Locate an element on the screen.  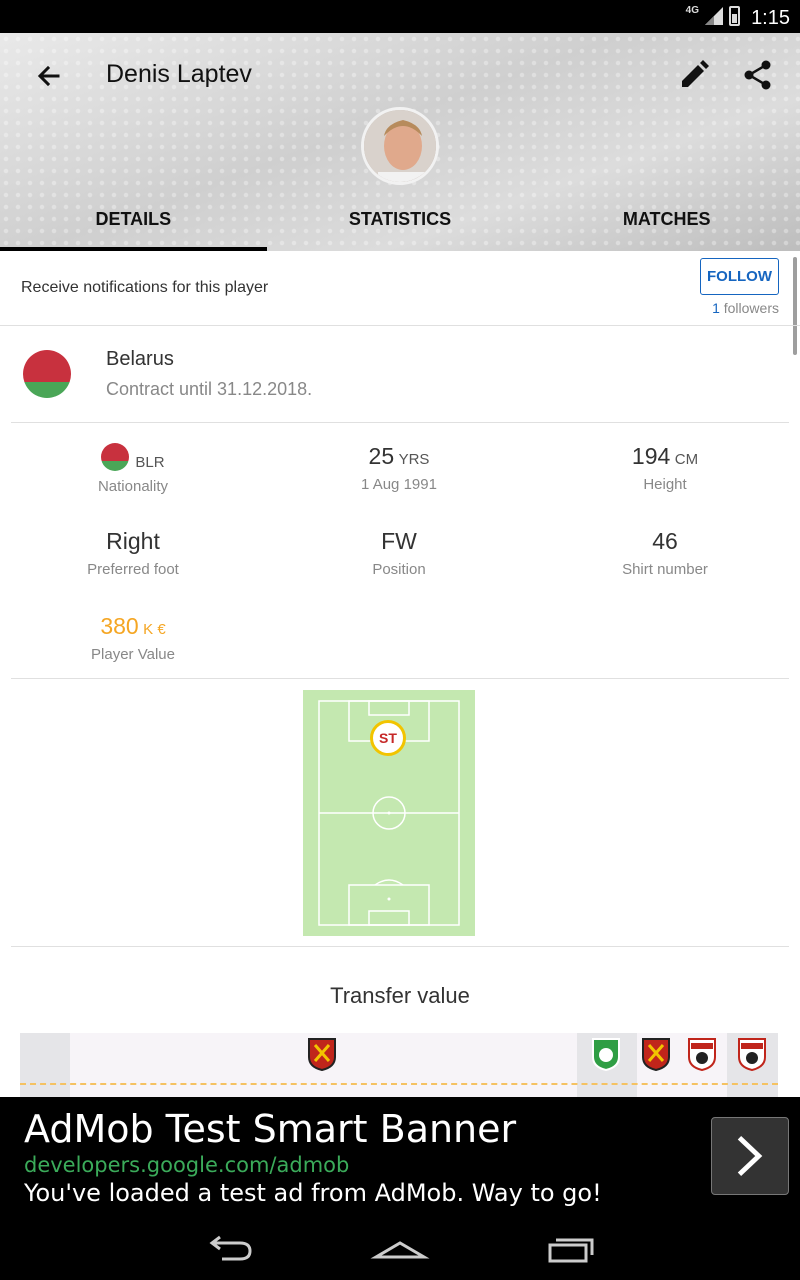
notification-text: Receive notifications for this player is located at coordinates (145, 287).